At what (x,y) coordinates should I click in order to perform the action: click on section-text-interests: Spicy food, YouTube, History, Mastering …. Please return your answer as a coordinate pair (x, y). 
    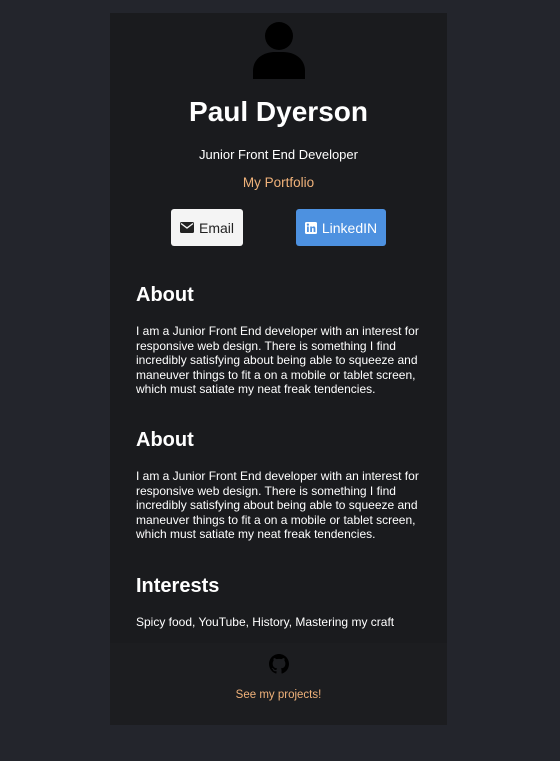
    Looking at the image, I should click on (265, 622).